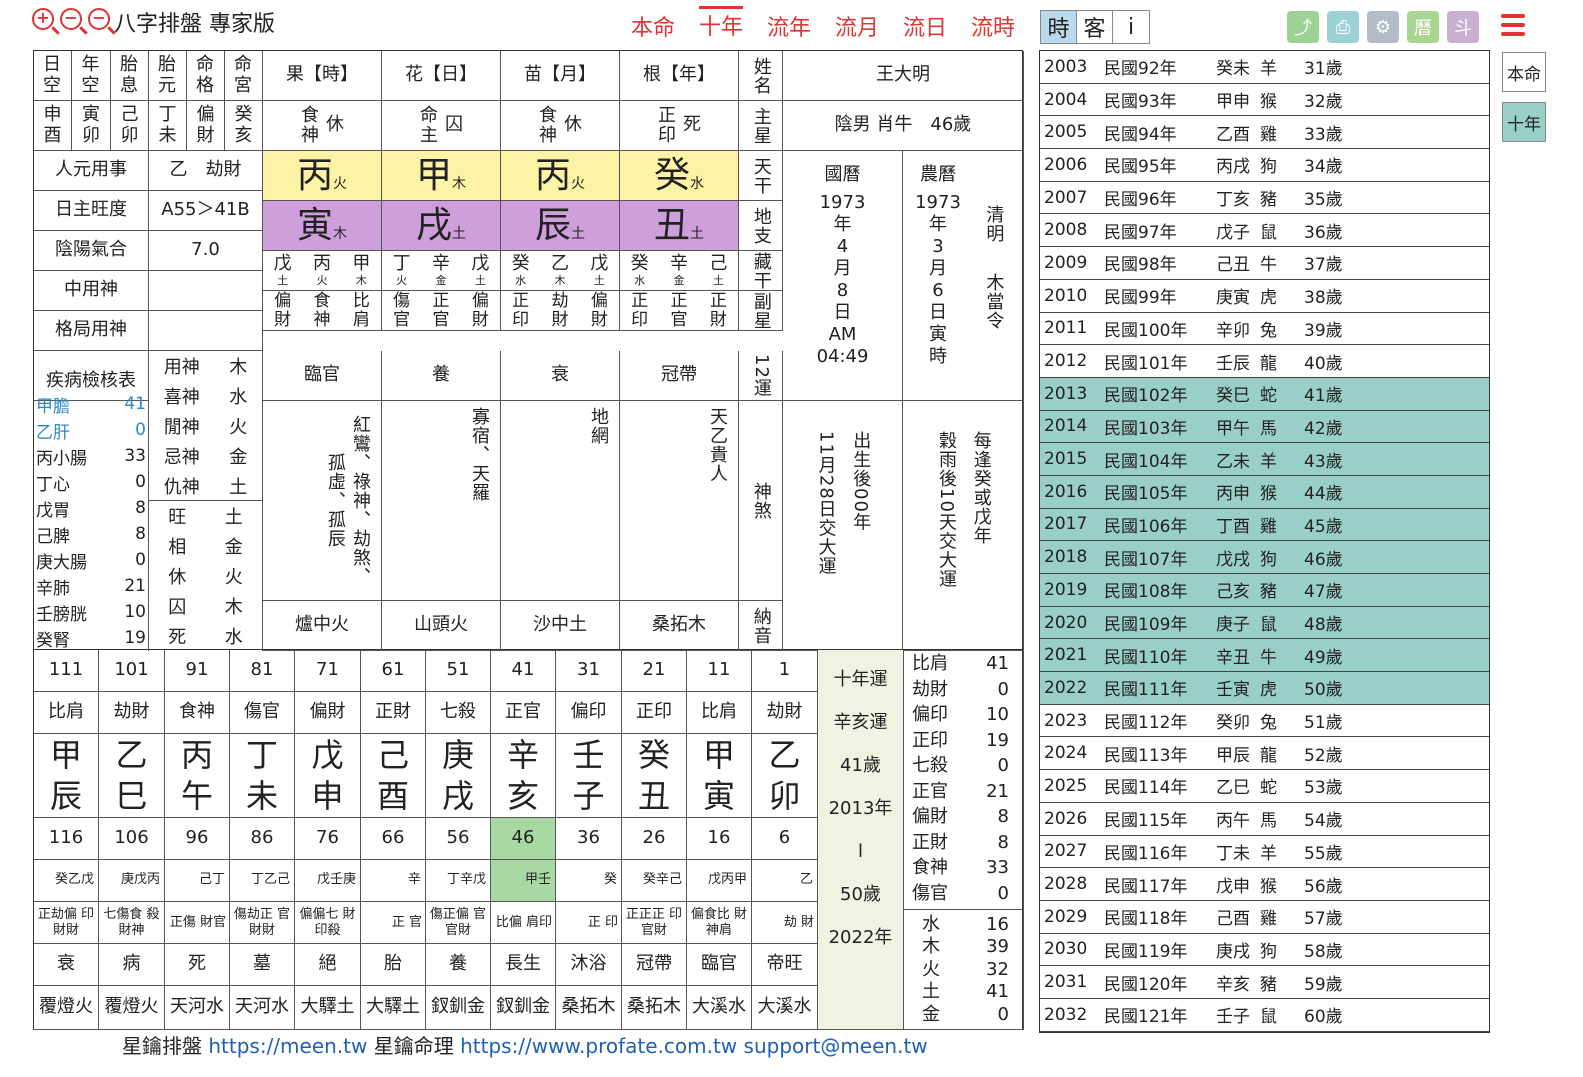 Image resolution: width=1583 pixels, height=1077 pixels. I want to click on toggle-info: i, so click(1131, 27).